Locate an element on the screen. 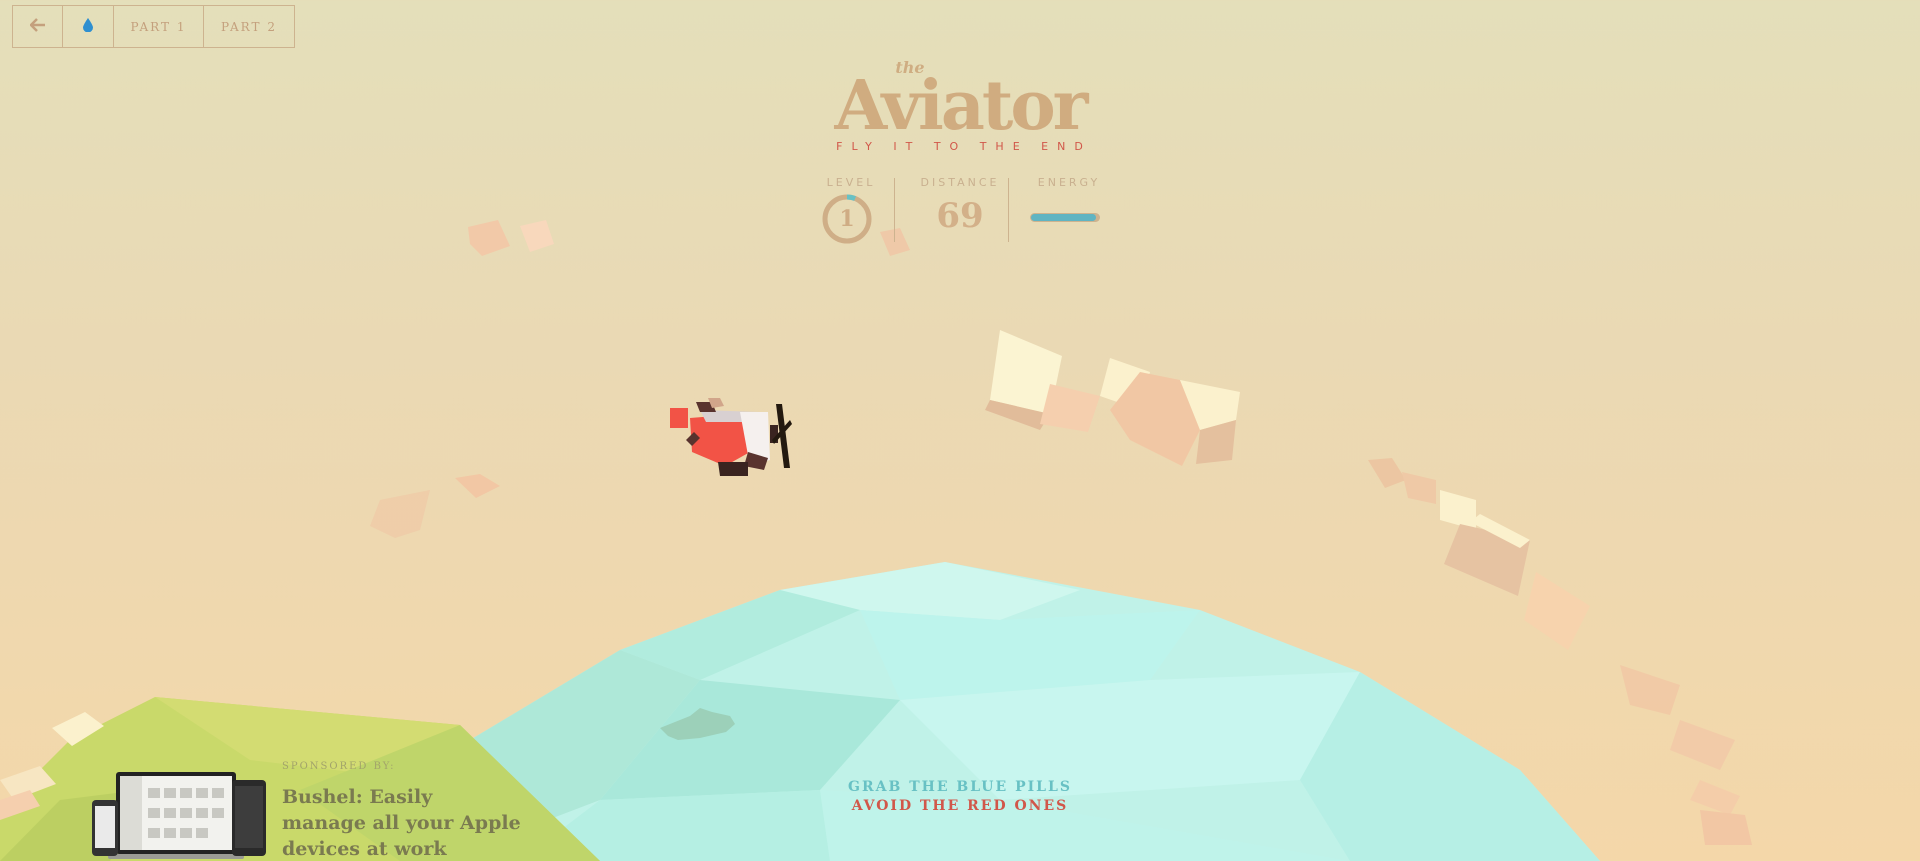 The height and width of the screenshot is (861, 1920). score-panel: LEVEL 1 DISTANCE 69 ENERGY is located at coordinates (960, 211).